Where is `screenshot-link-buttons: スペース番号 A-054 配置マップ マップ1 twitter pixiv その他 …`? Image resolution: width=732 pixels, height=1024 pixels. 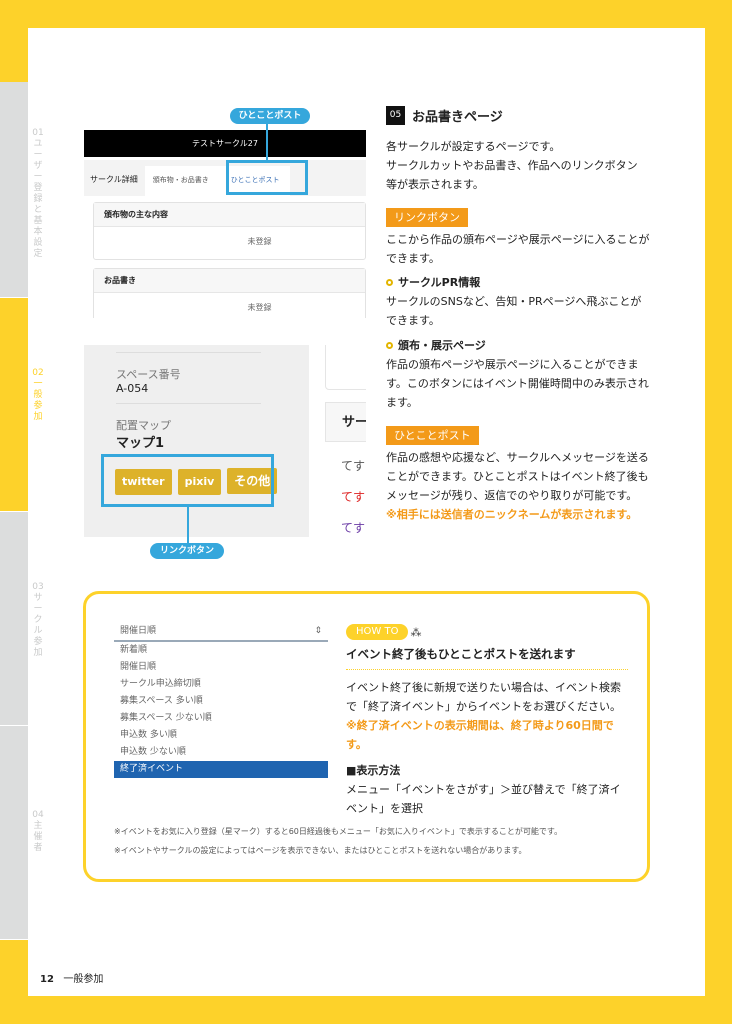 screenshot-link-buttons: スペース番号 A-054 配置マップ マップ1 twitter pixiv その他 … is located at coordinates (225, 441).